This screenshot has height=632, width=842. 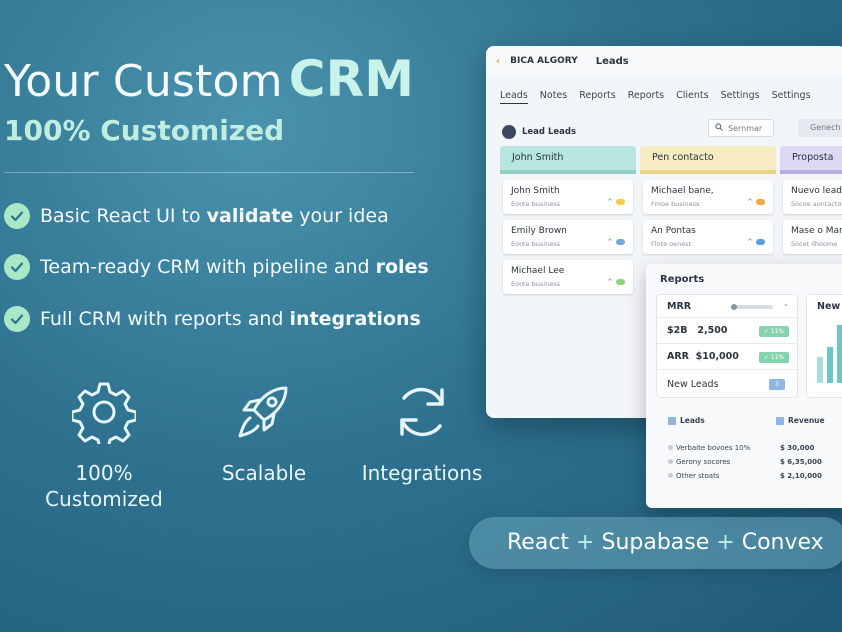 I want to click on feature-item: Full CRM with reports and integrations, so click(x=212, y=319).